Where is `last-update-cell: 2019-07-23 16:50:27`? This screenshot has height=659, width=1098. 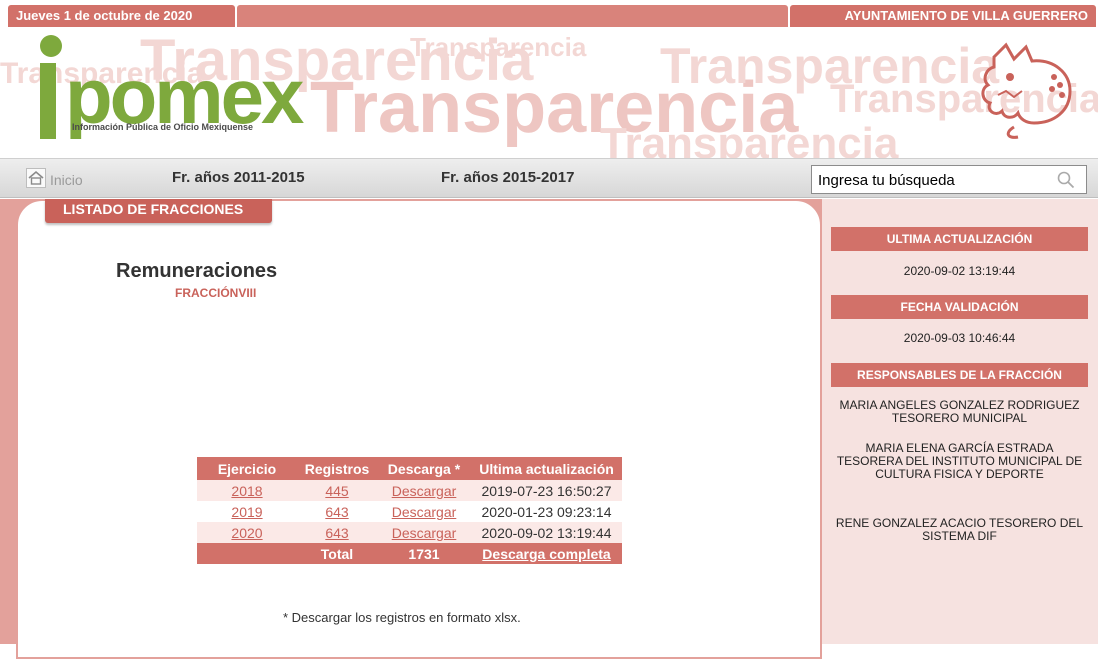 last-update-cell: 2019-07-23 16:50:27 is located at coordinates (546, 490).